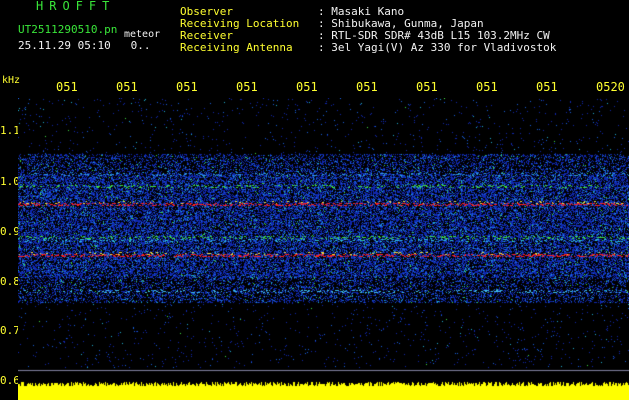 The image size is (629, 400). I want to click on y-tick-label: 0.8, so click(10, 281).